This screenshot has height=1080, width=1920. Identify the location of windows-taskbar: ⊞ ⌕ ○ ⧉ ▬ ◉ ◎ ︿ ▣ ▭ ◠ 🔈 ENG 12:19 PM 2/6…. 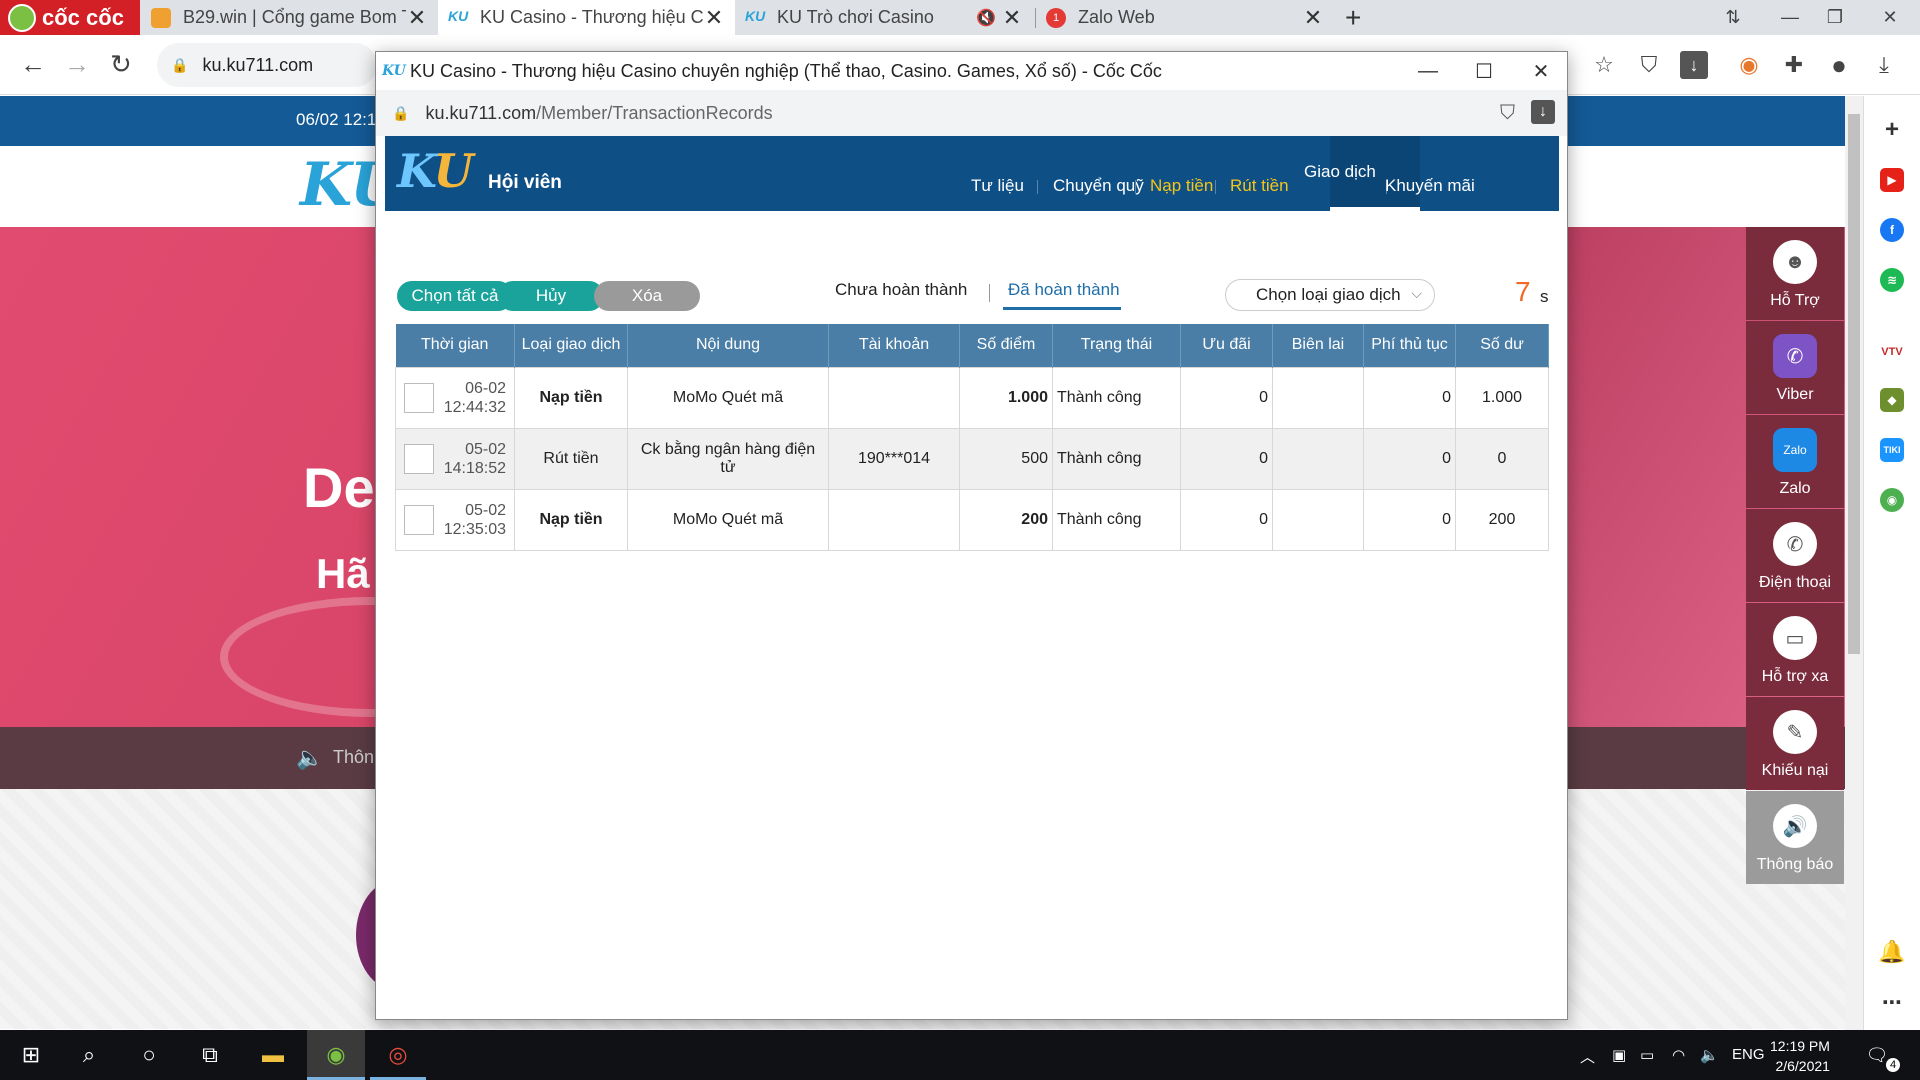
(960, 1055).